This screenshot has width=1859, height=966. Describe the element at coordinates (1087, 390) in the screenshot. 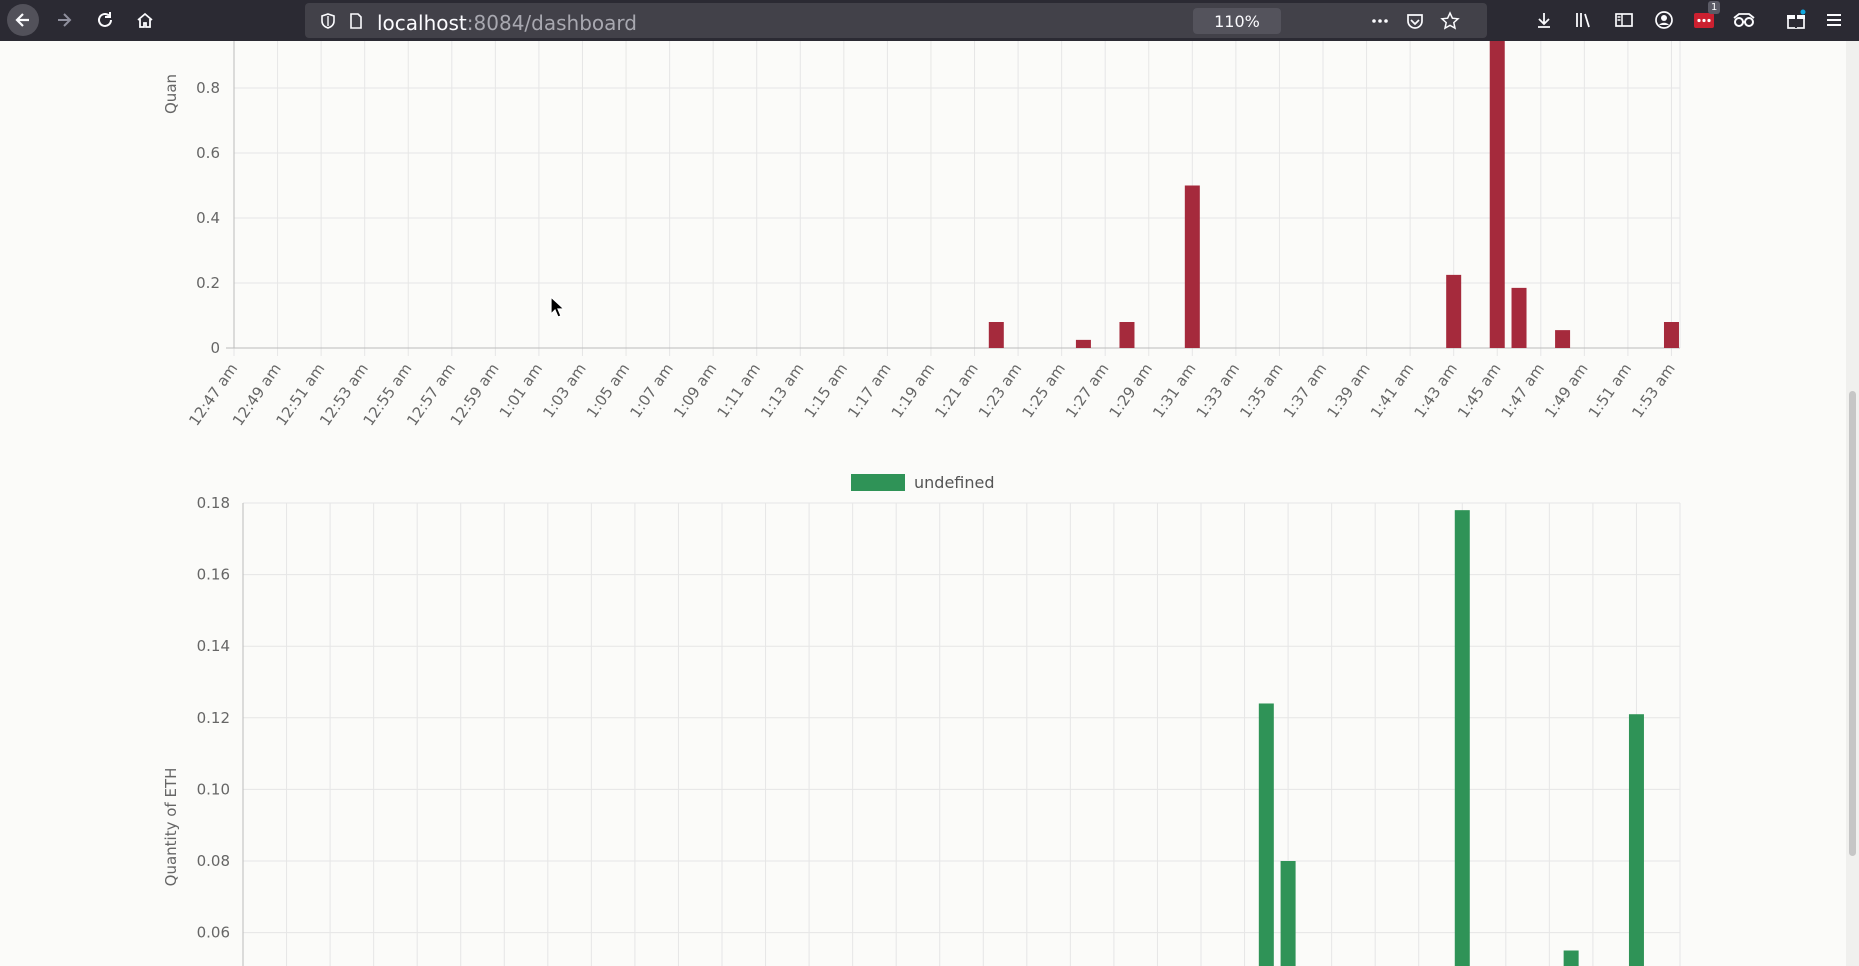

I see `x-tick-label: 1:27 am` at that location.